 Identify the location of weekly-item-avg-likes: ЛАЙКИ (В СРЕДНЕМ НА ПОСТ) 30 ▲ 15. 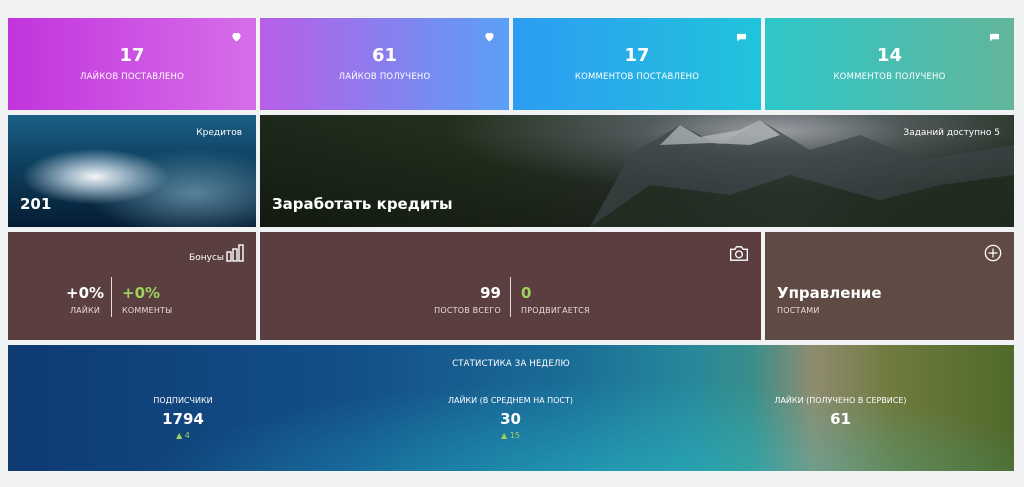
(510, 418).